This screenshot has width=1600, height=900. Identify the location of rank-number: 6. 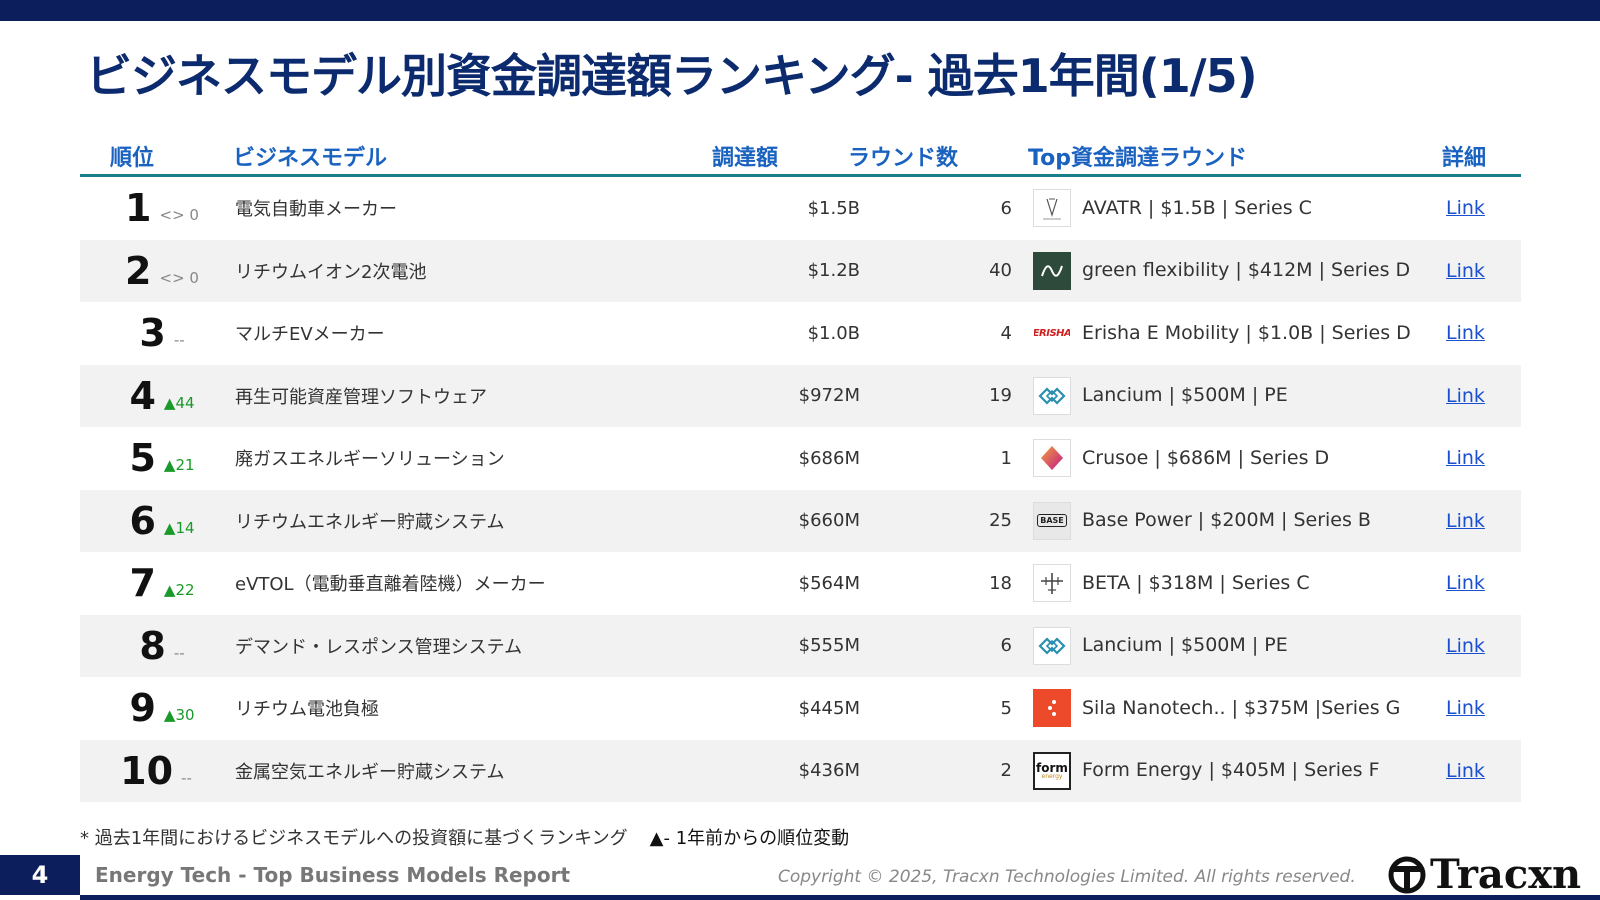
(142, 520).